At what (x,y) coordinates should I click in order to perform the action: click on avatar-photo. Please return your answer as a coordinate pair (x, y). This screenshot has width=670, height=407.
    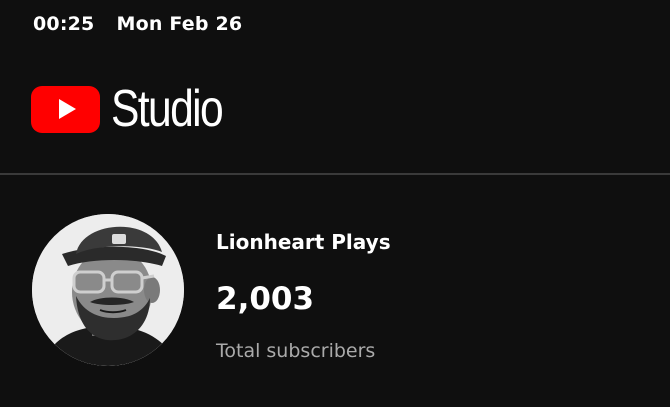
    Looking at the image, I should click on (108, 290).